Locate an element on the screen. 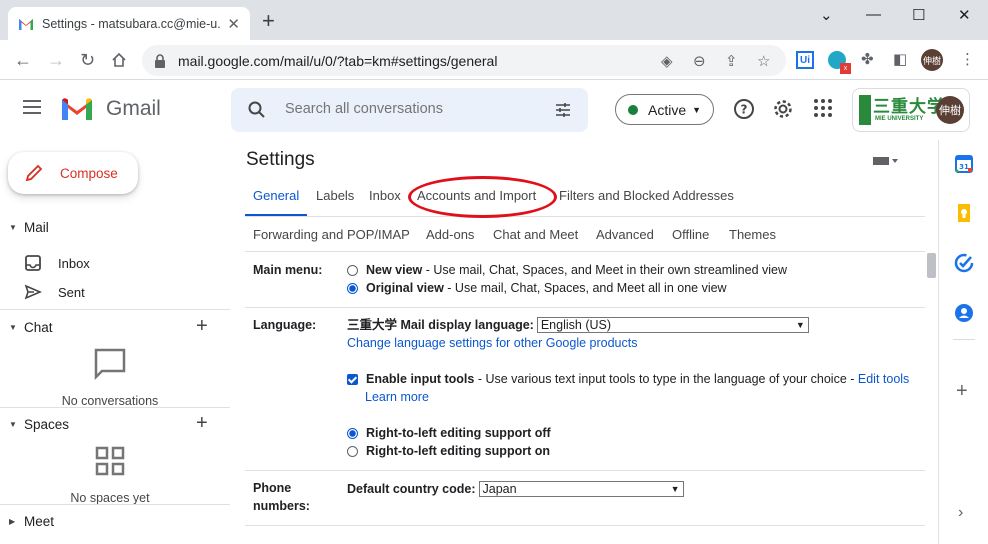 This screenshot has width=988, height=544. view-icon: ◈ is located at coordinates (667, 61).